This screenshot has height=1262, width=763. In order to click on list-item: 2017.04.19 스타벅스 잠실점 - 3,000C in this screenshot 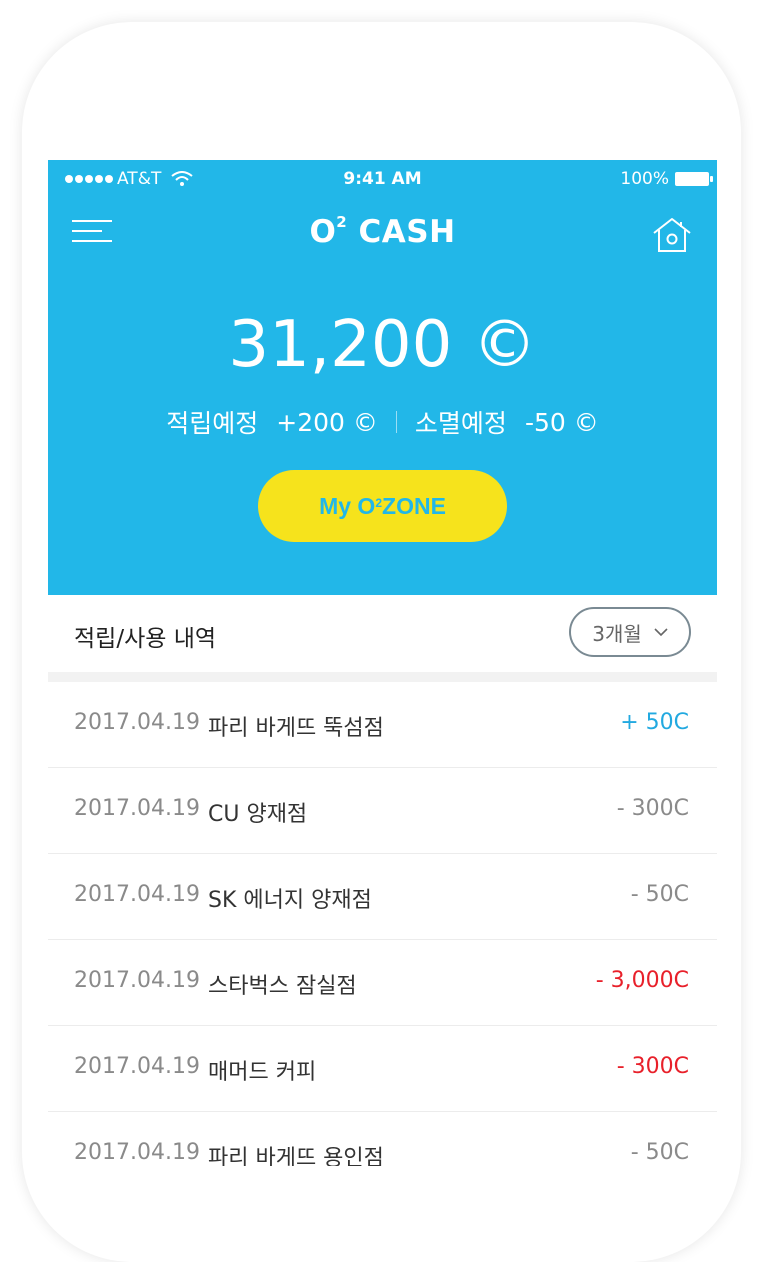, I will do `click(382, 983)`.